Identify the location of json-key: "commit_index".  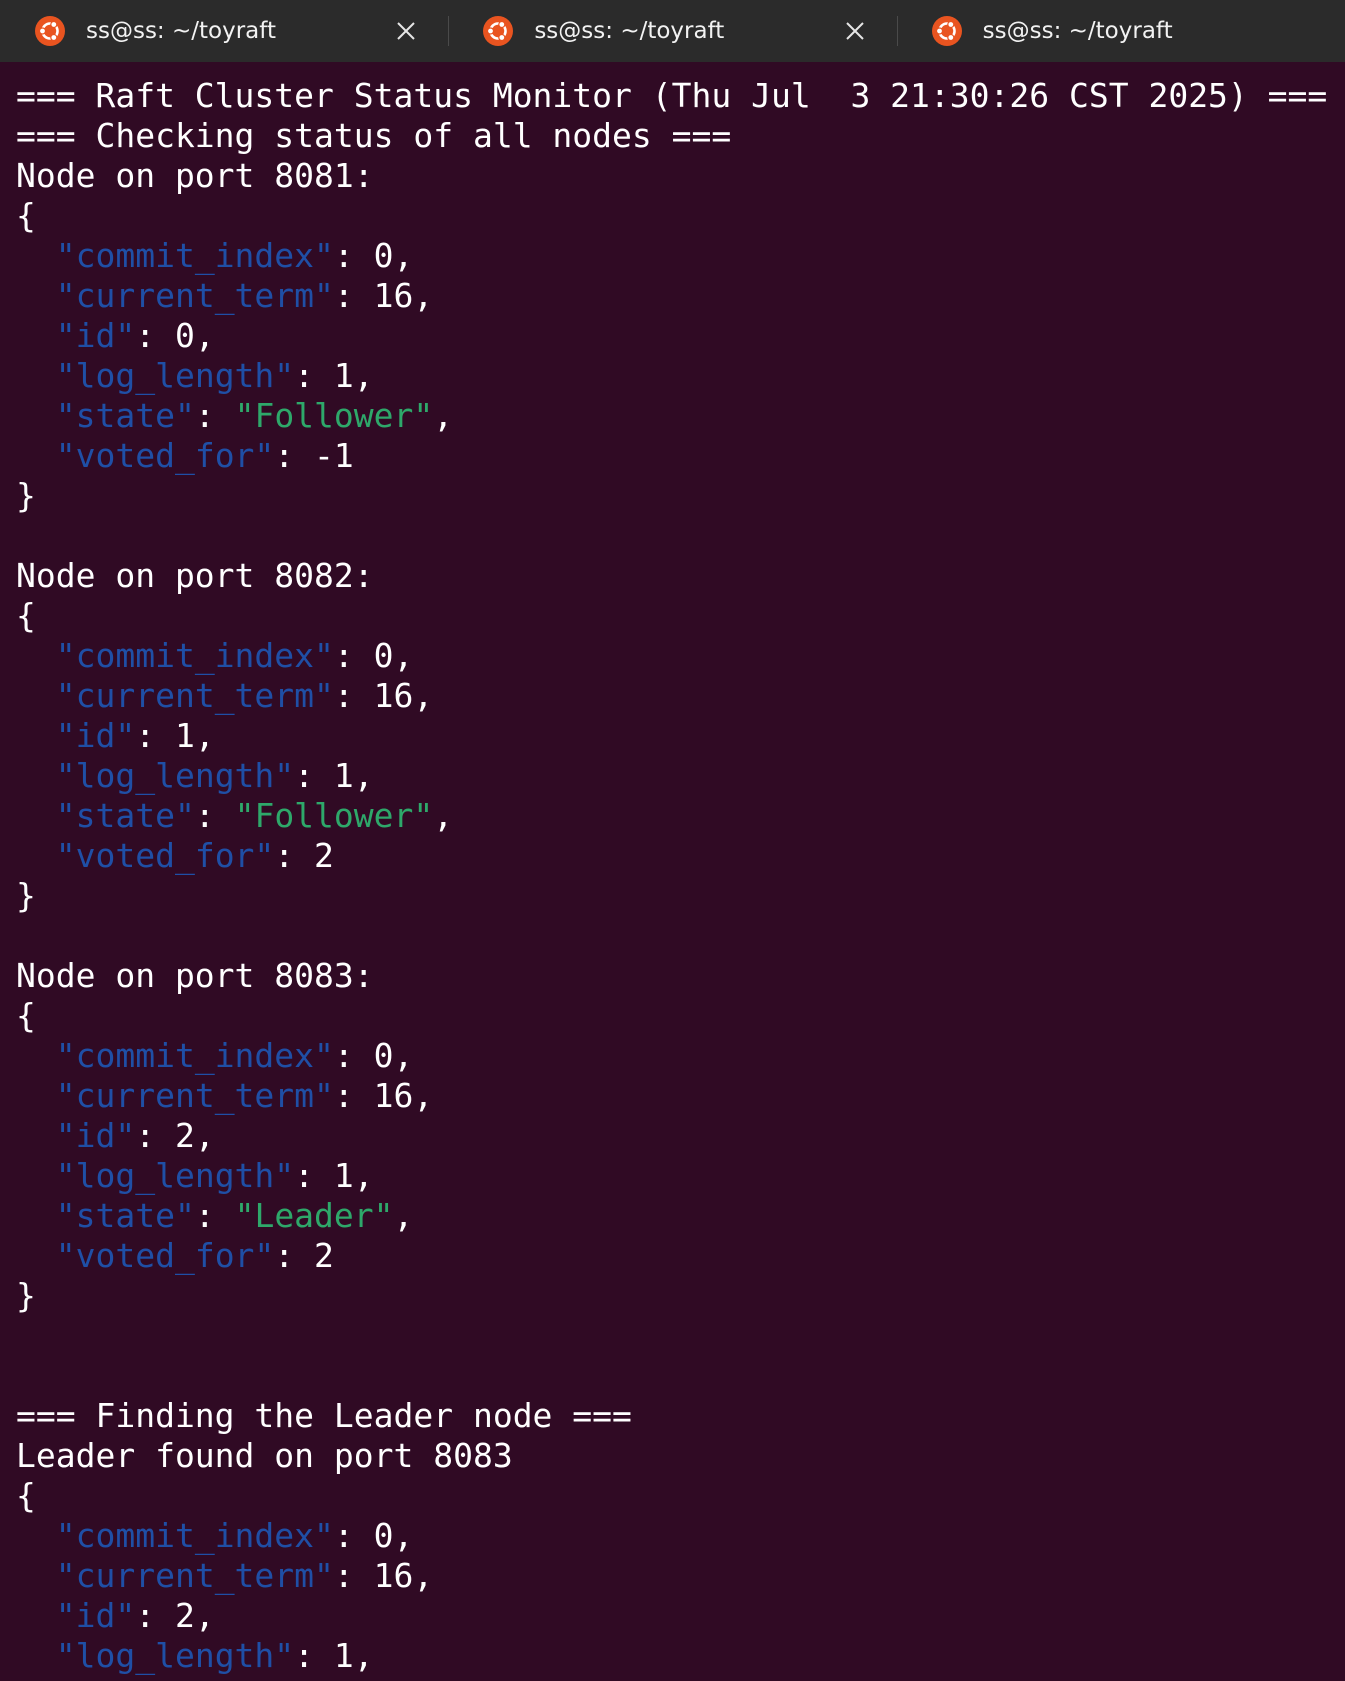
(194, 655).